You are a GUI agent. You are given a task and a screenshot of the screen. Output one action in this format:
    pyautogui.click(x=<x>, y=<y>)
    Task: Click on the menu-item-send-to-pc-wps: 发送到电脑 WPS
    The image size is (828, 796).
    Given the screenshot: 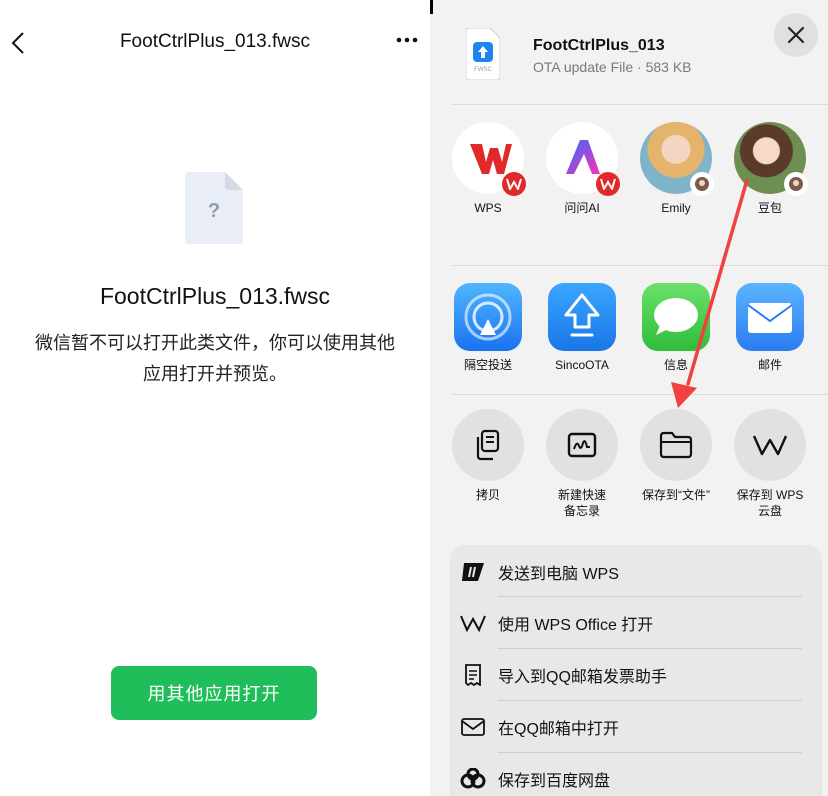 What is the action you would take?
    pyautogui.click(x=636, y=572)
    